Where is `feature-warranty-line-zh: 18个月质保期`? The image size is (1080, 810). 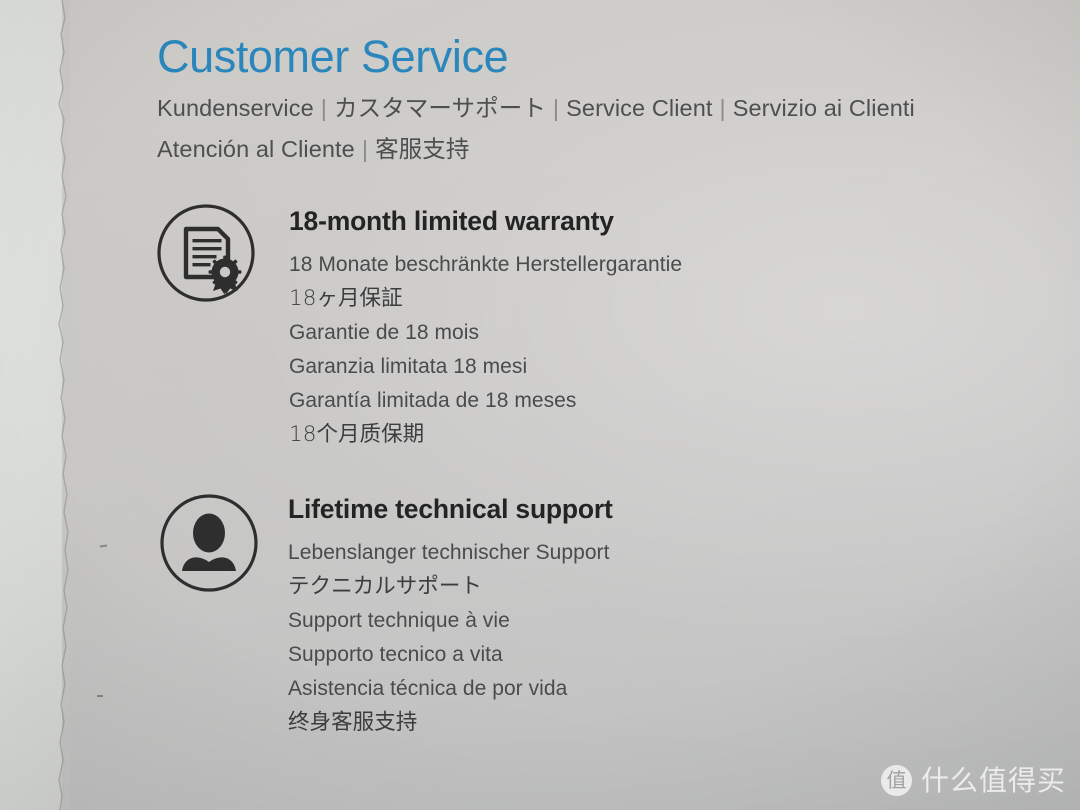 feature-warranty-line-zh: 18个月质保期 is located at coordinates (357, 435).